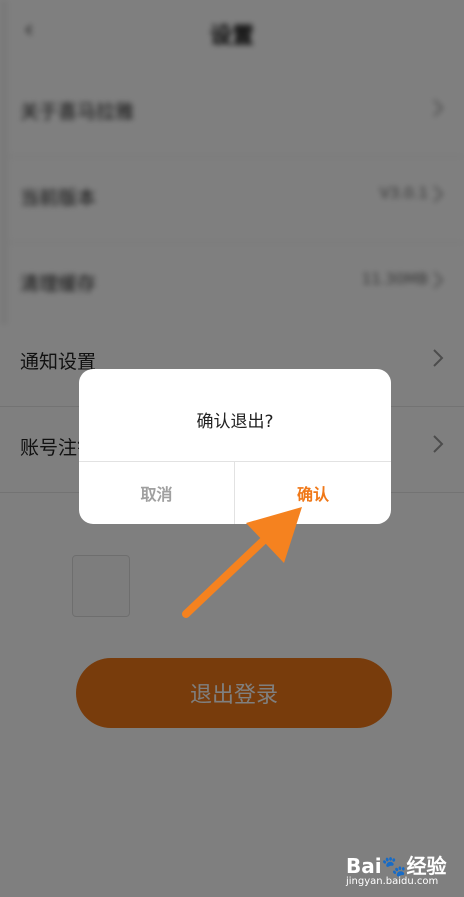  What do you see at coordinates (156, 493) in the screenshot?
I see `cancel-button: 取消` at bounding box center [156, 493].